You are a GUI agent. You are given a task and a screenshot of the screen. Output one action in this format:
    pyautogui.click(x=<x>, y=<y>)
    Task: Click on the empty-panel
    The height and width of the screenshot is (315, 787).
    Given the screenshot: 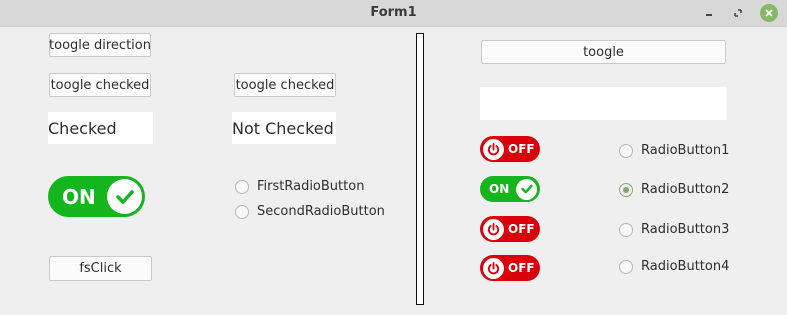 What is the action you would take?
    pyautogui.click(x=603, y=103)
    